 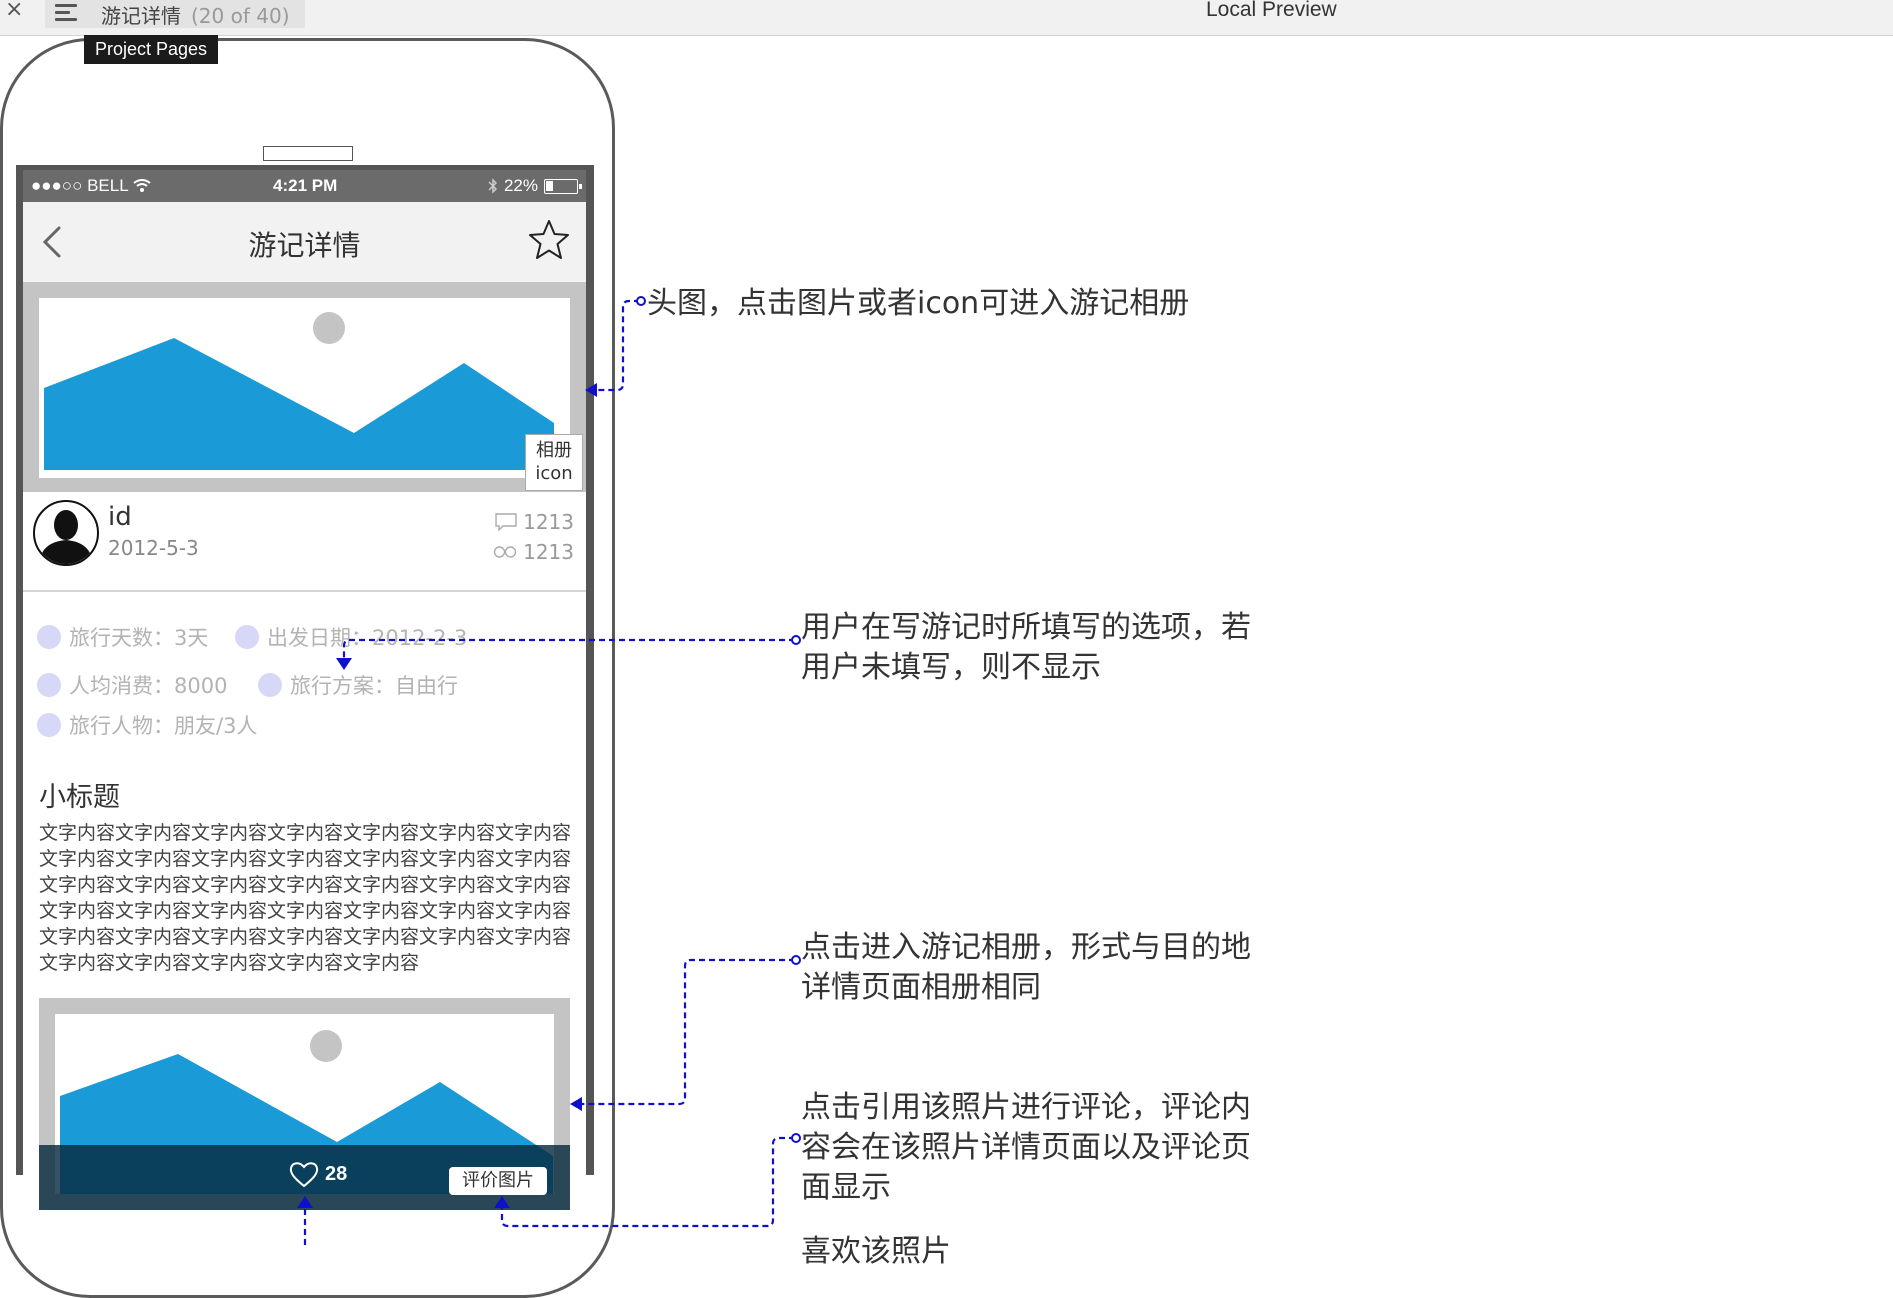 What do you see at coordinates (1026, 947) in the screenshot?
I see `annotation-line: 点击进入游记相册，形式与目的地` at bounding box center [1026, 947].